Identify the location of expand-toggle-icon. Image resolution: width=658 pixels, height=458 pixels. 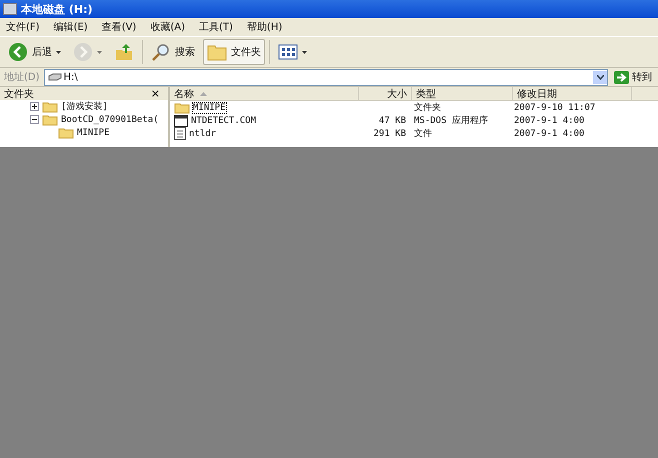
(34, 106).